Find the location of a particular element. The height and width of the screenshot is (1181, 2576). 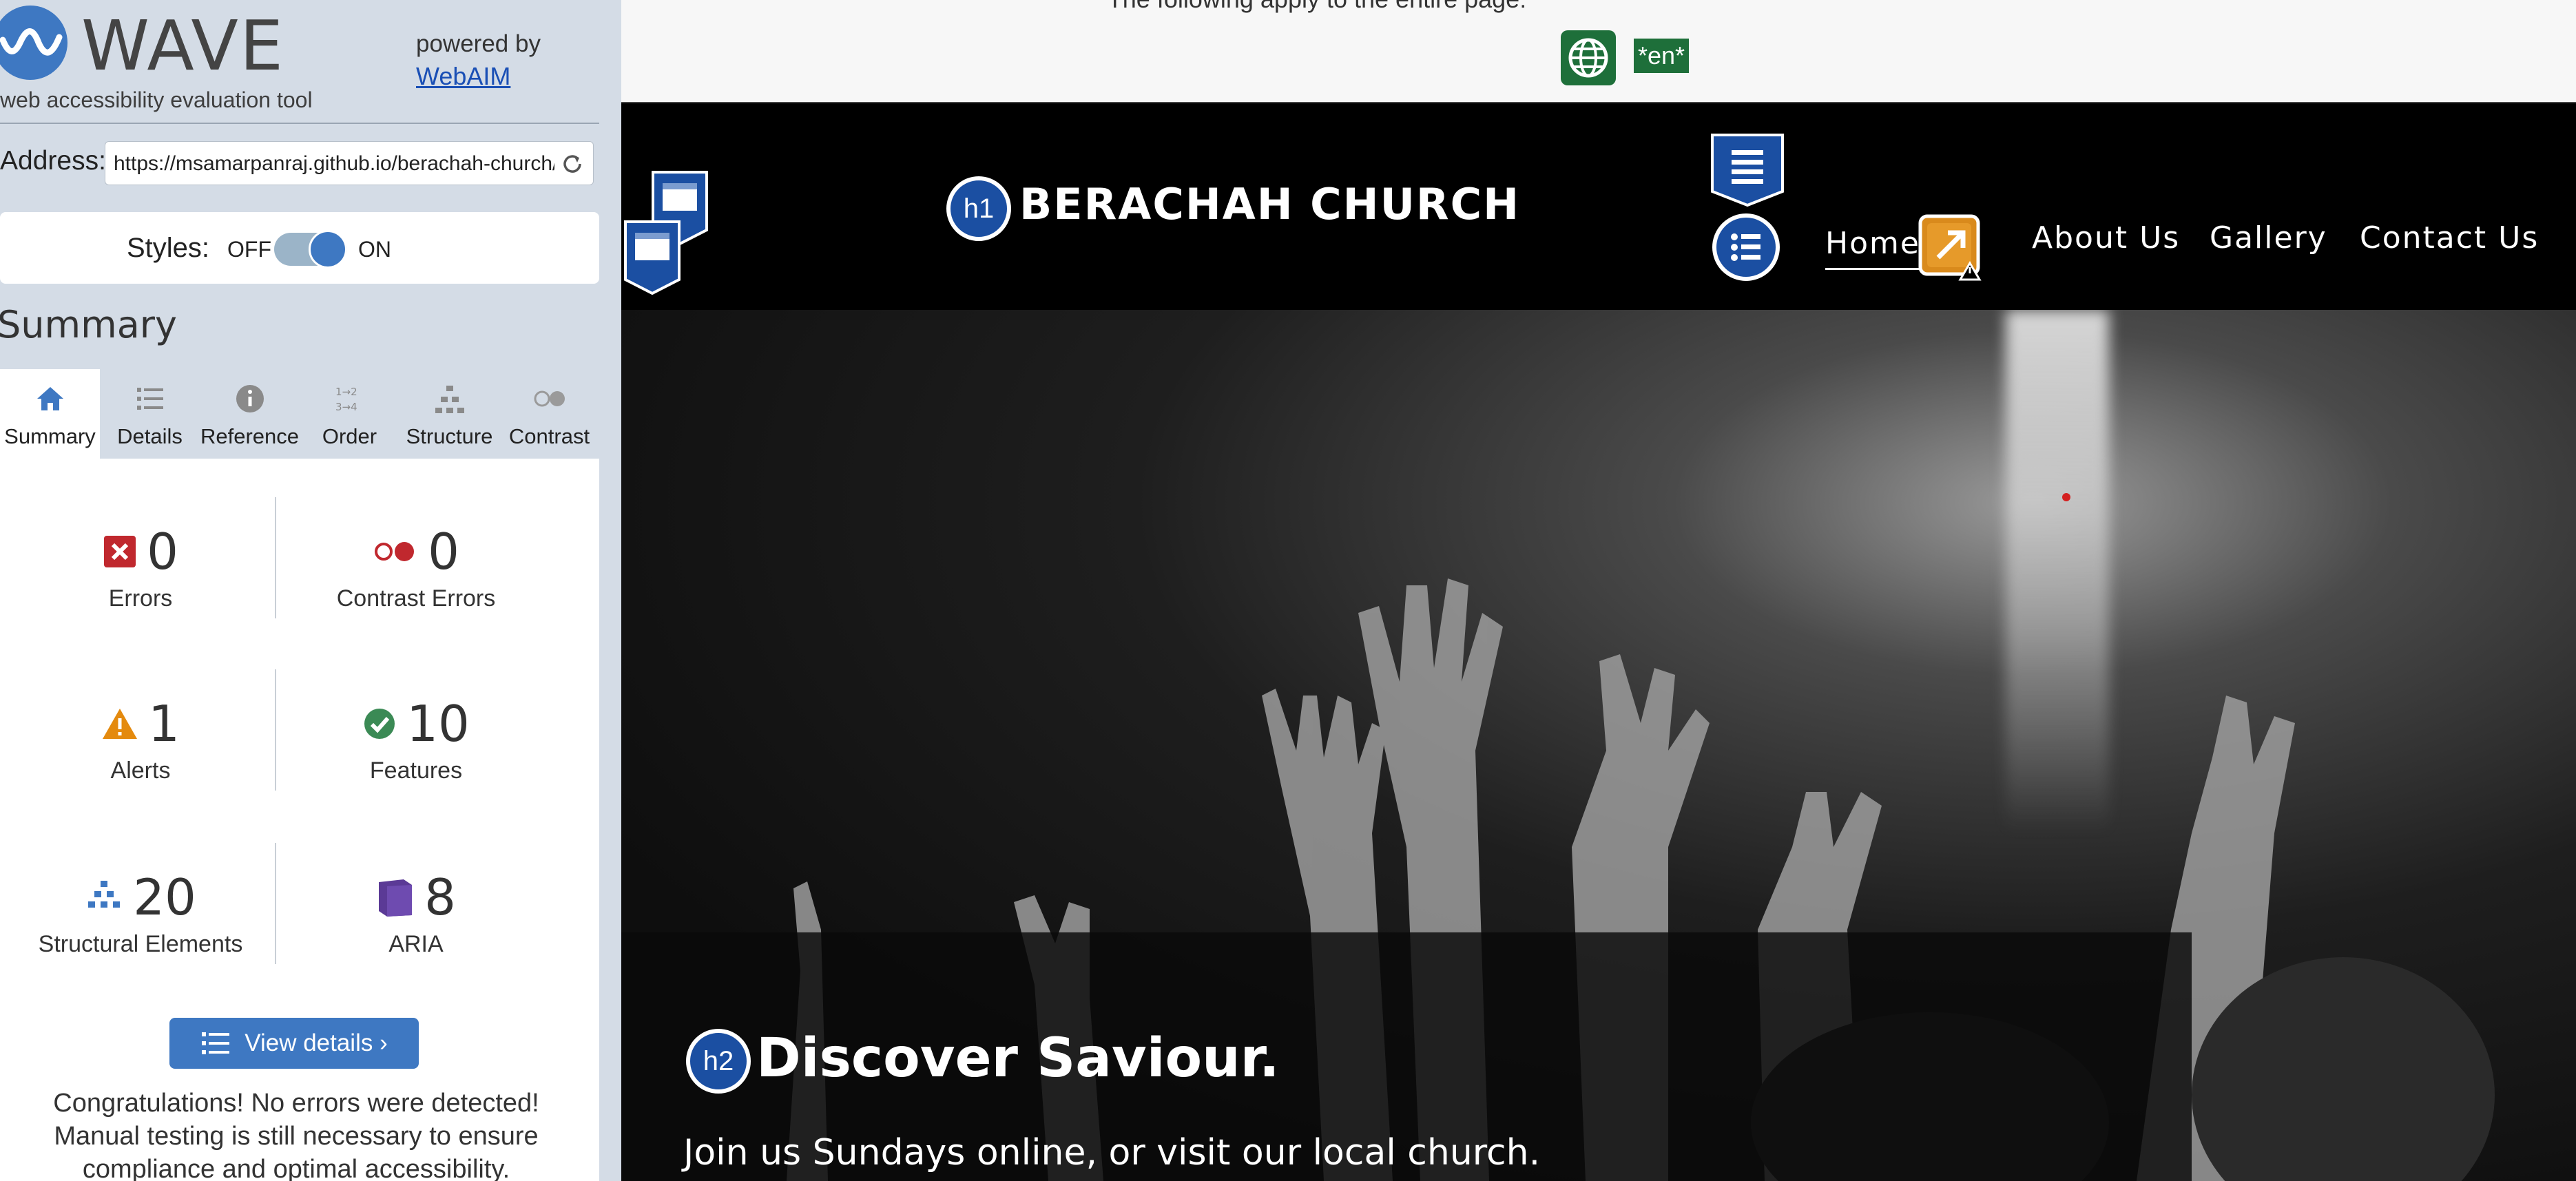

alerts-stat: 1 Alerts is located at coordinates (140, 738).